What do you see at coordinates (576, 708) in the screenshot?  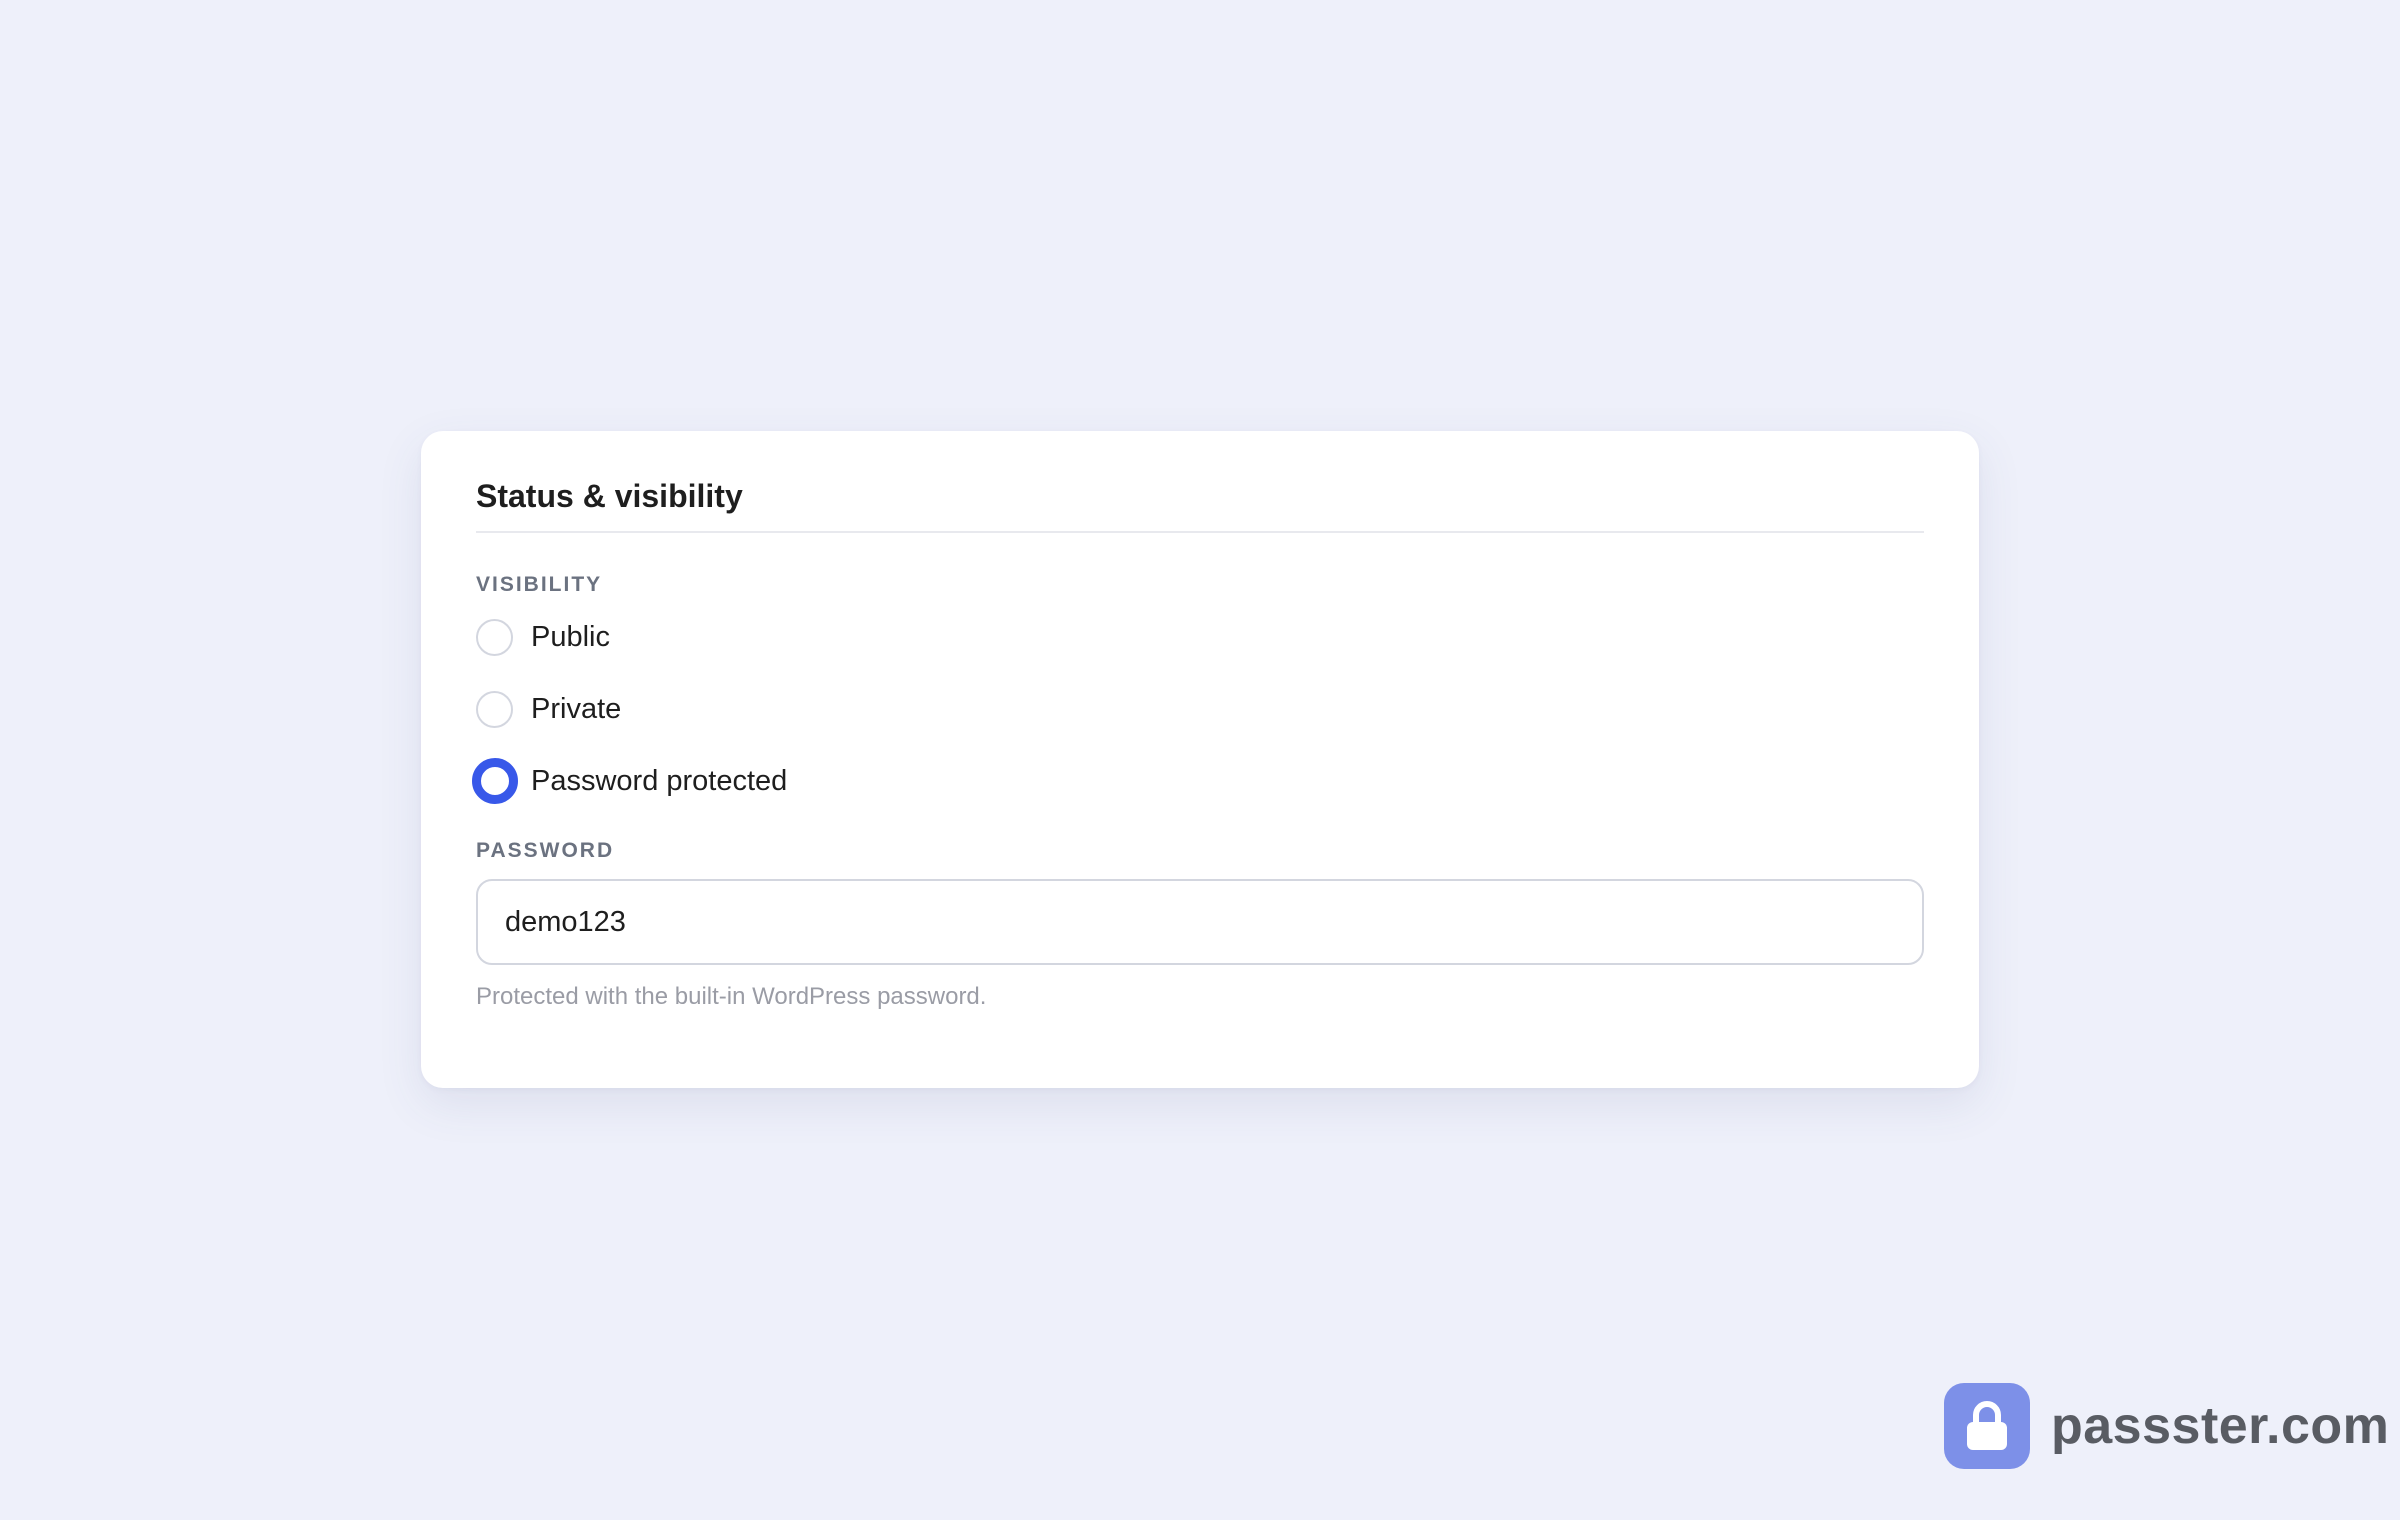 I see `radio-label-private: Private` at bounding box center [576, 708].